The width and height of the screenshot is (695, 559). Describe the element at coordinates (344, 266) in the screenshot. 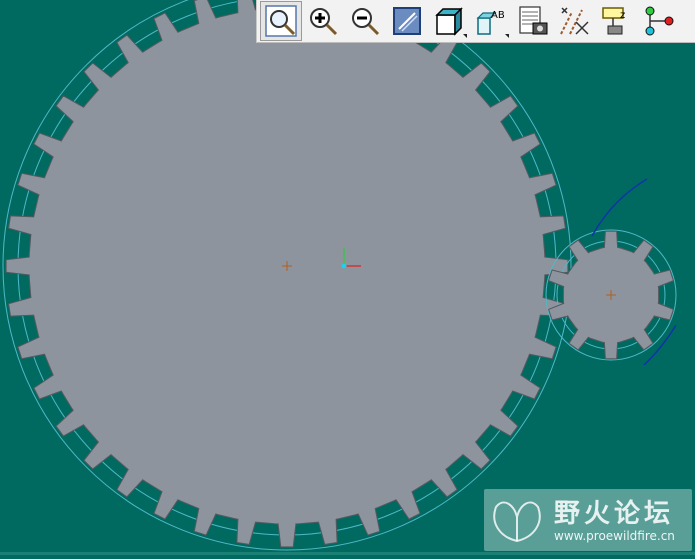

I see `triad-origin` at that location.